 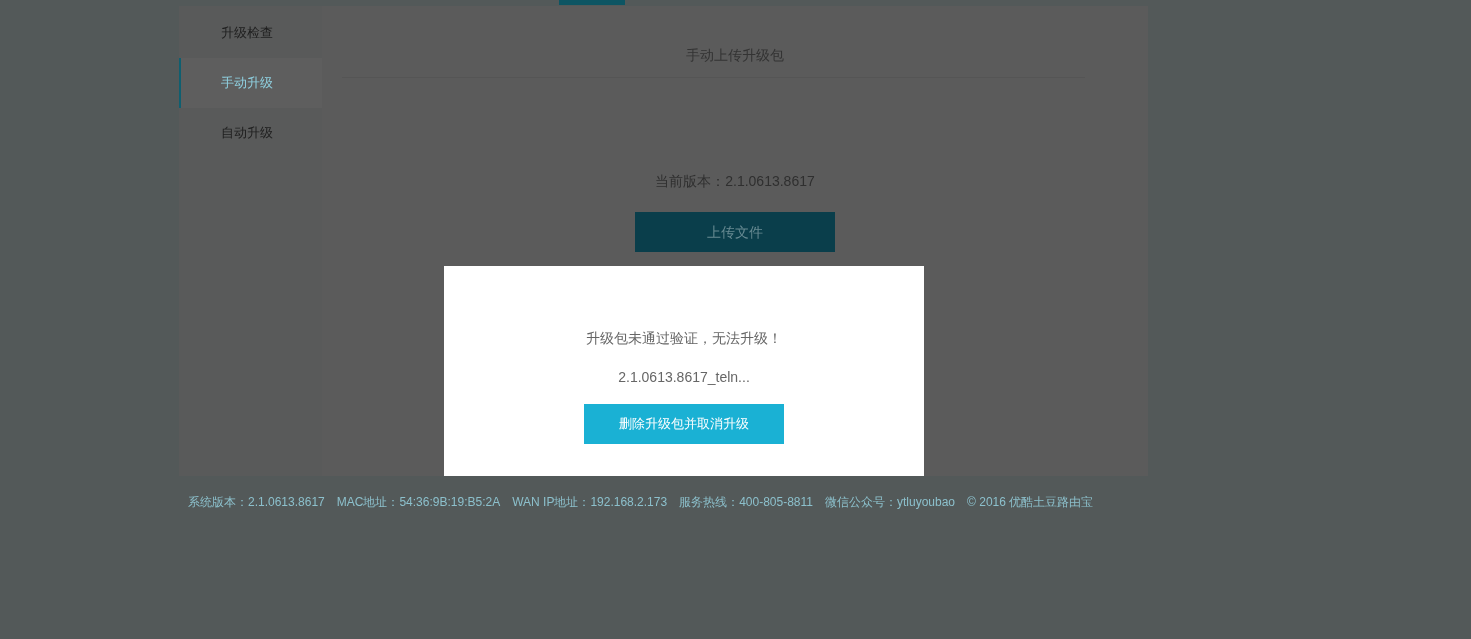 What do you see at coordinates (250, 33) in the screenshot?
I see `sidebar-item: 升级检查` at bounding box center [250, 33].